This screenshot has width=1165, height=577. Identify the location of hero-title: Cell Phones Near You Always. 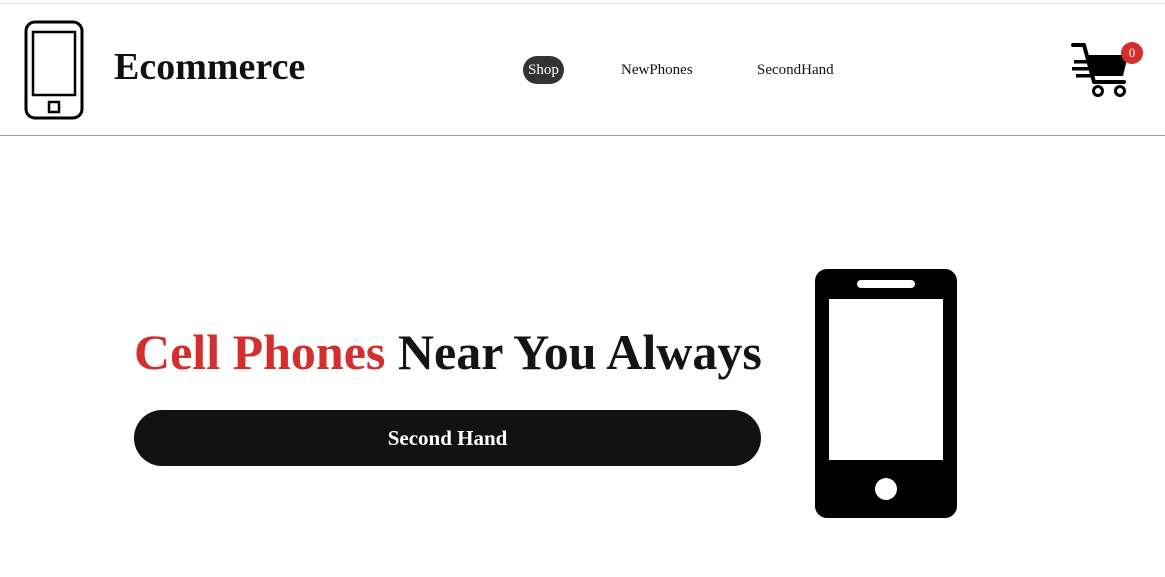
(448, 352).